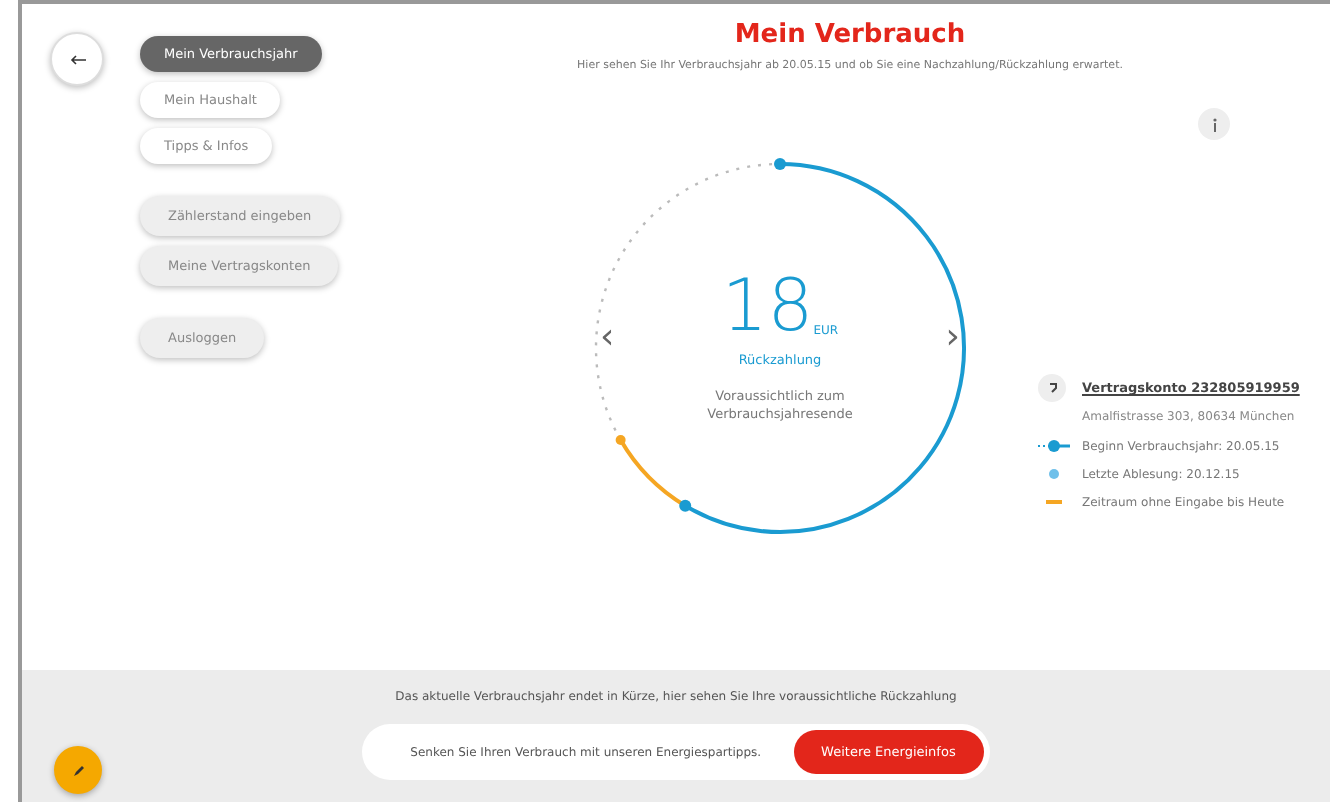 The image size is (1330, 802). What do you see at coordinates (620, 440) in the screenshot?
I see `end-dot` at bounding box center [620, 440].